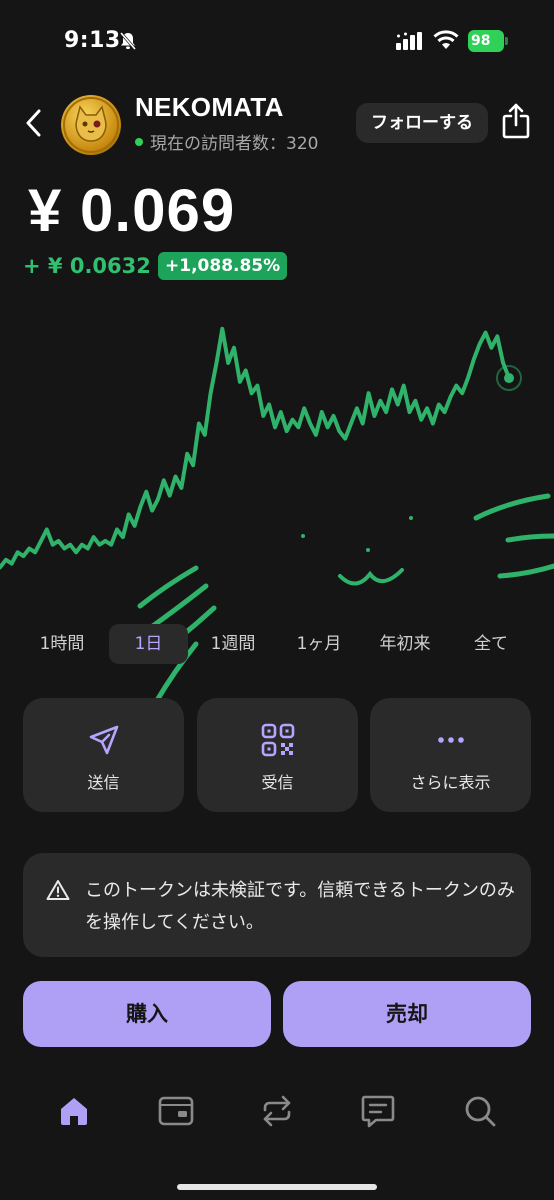 Image resolution: width=554 pixels, height=1200 pixels. What do you see at coordinates (509, 378) in the screenshot?
I see `current-point-dot` at bounding box center [509, 378].